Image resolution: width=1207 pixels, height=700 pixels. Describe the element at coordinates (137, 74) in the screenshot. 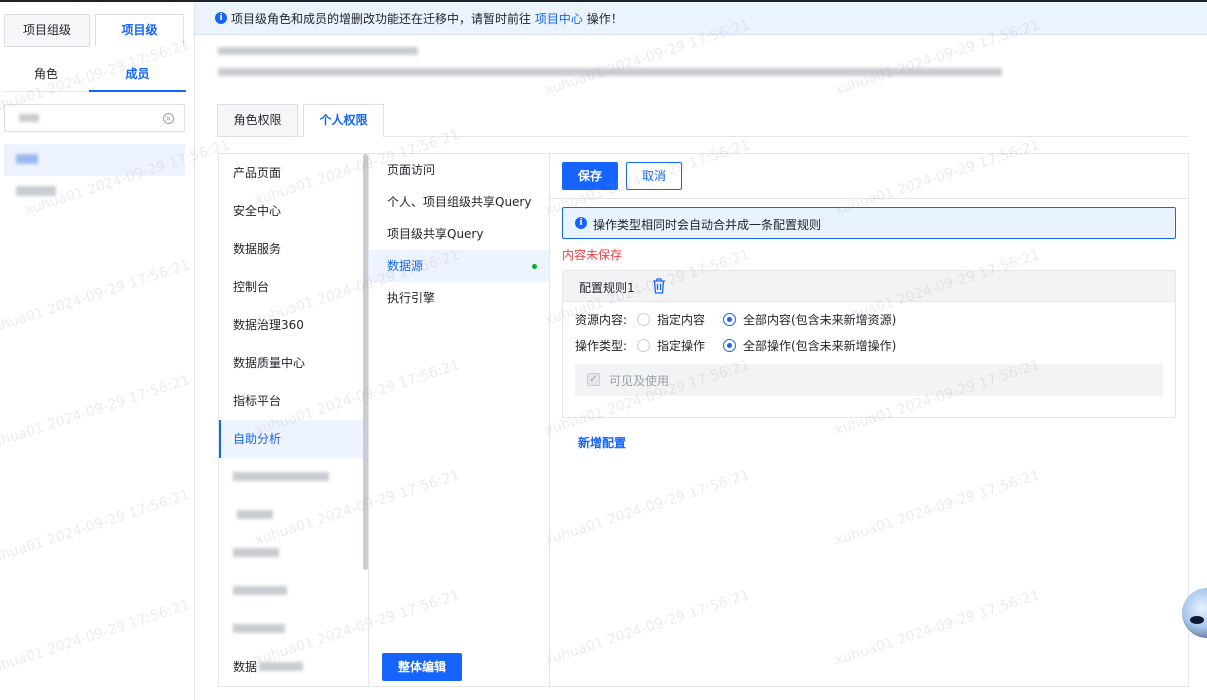

I see `tab-member: 成员` at that location.